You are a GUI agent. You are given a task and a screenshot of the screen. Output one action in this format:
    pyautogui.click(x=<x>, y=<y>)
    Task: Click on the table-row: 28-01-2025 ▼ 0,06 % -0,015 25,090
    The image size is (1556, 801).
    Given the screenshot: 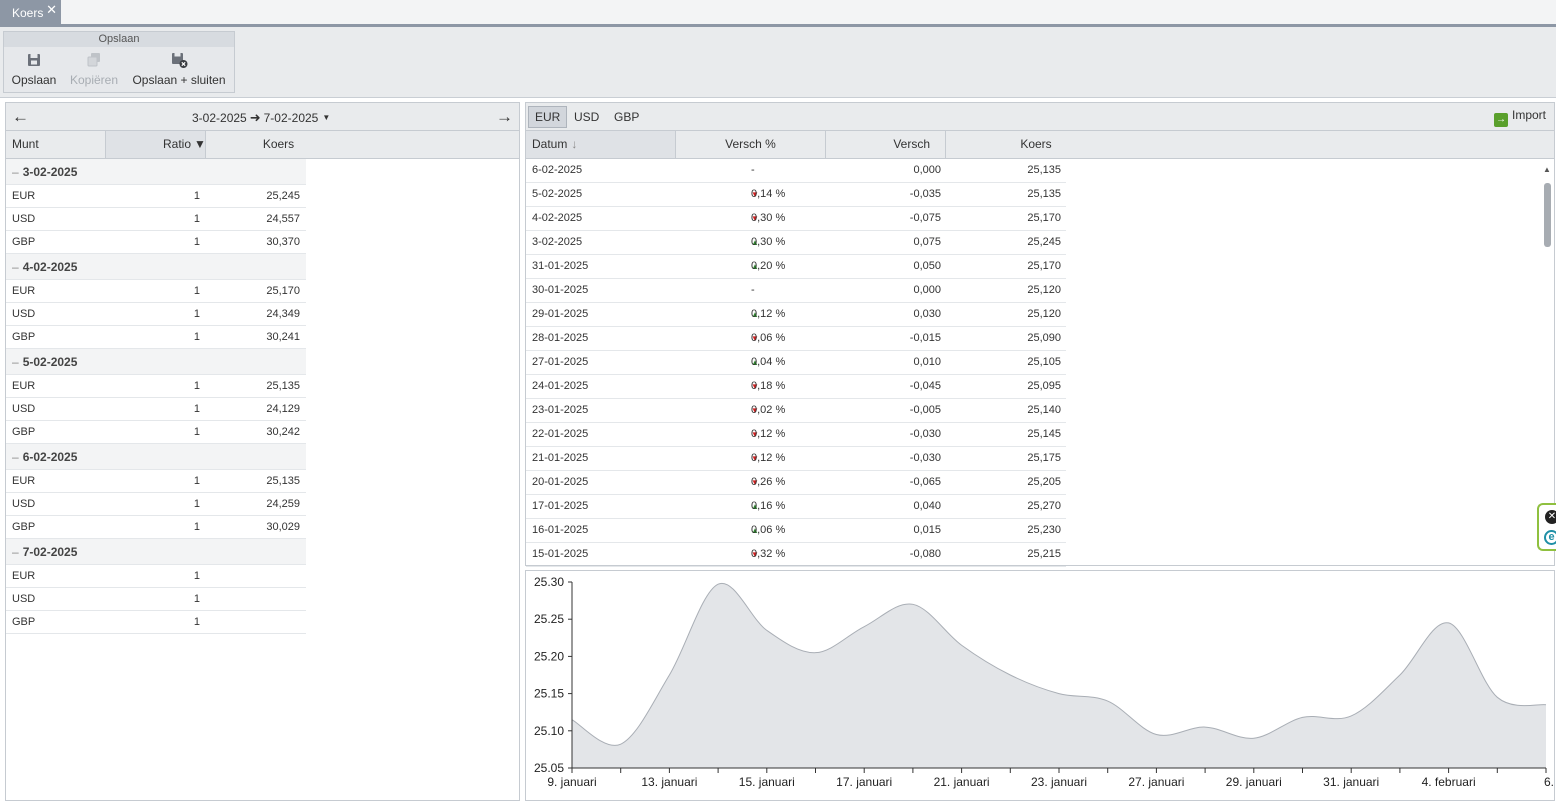 What is the action you would take?
    pyautogui.click(x=796, y=339)
    